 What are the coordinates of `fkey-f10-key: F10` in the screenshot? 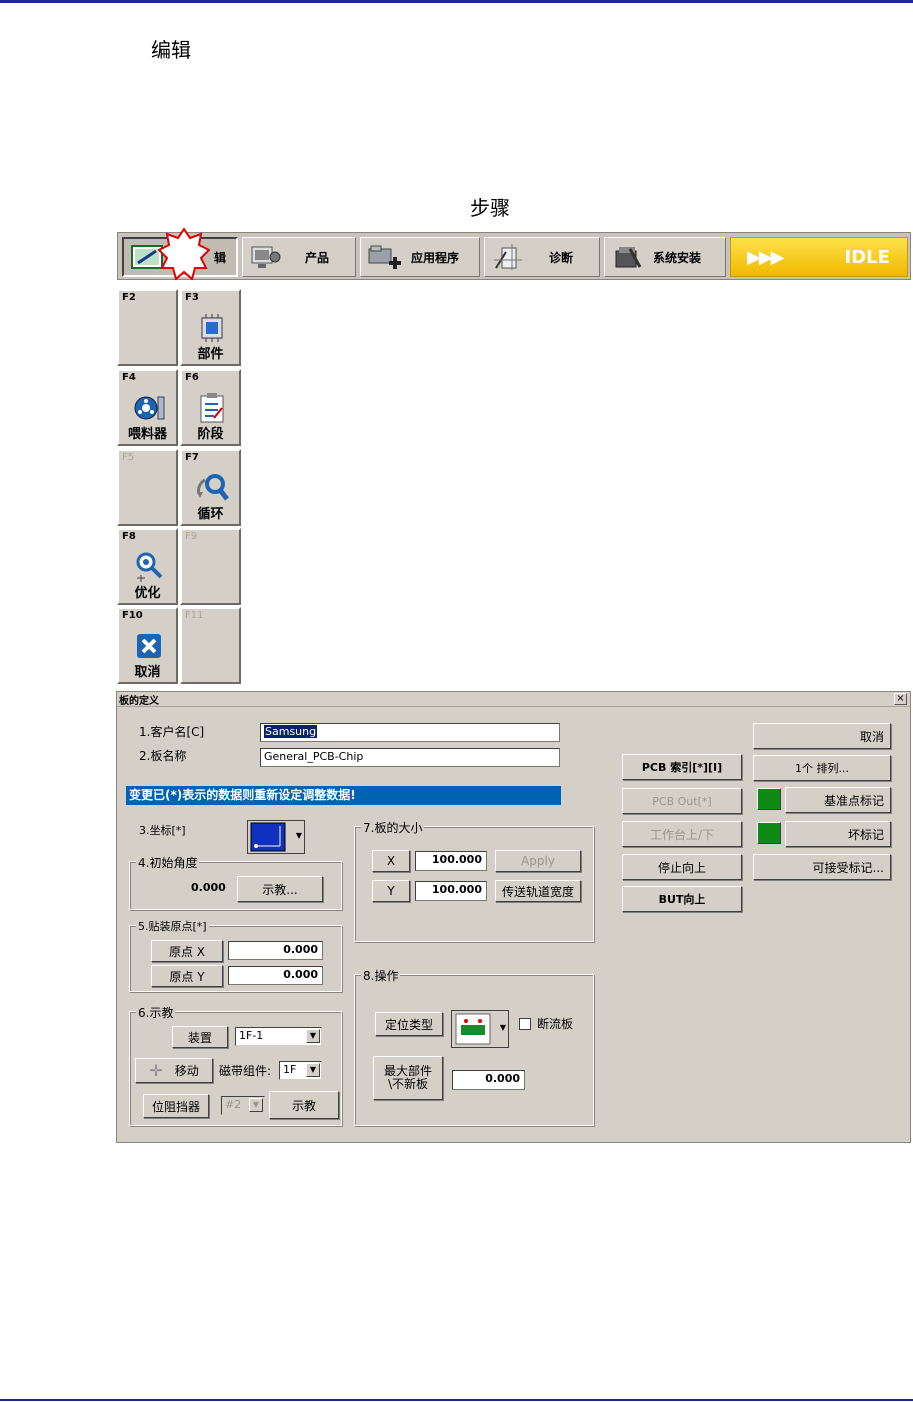 It's located at (132, 615).